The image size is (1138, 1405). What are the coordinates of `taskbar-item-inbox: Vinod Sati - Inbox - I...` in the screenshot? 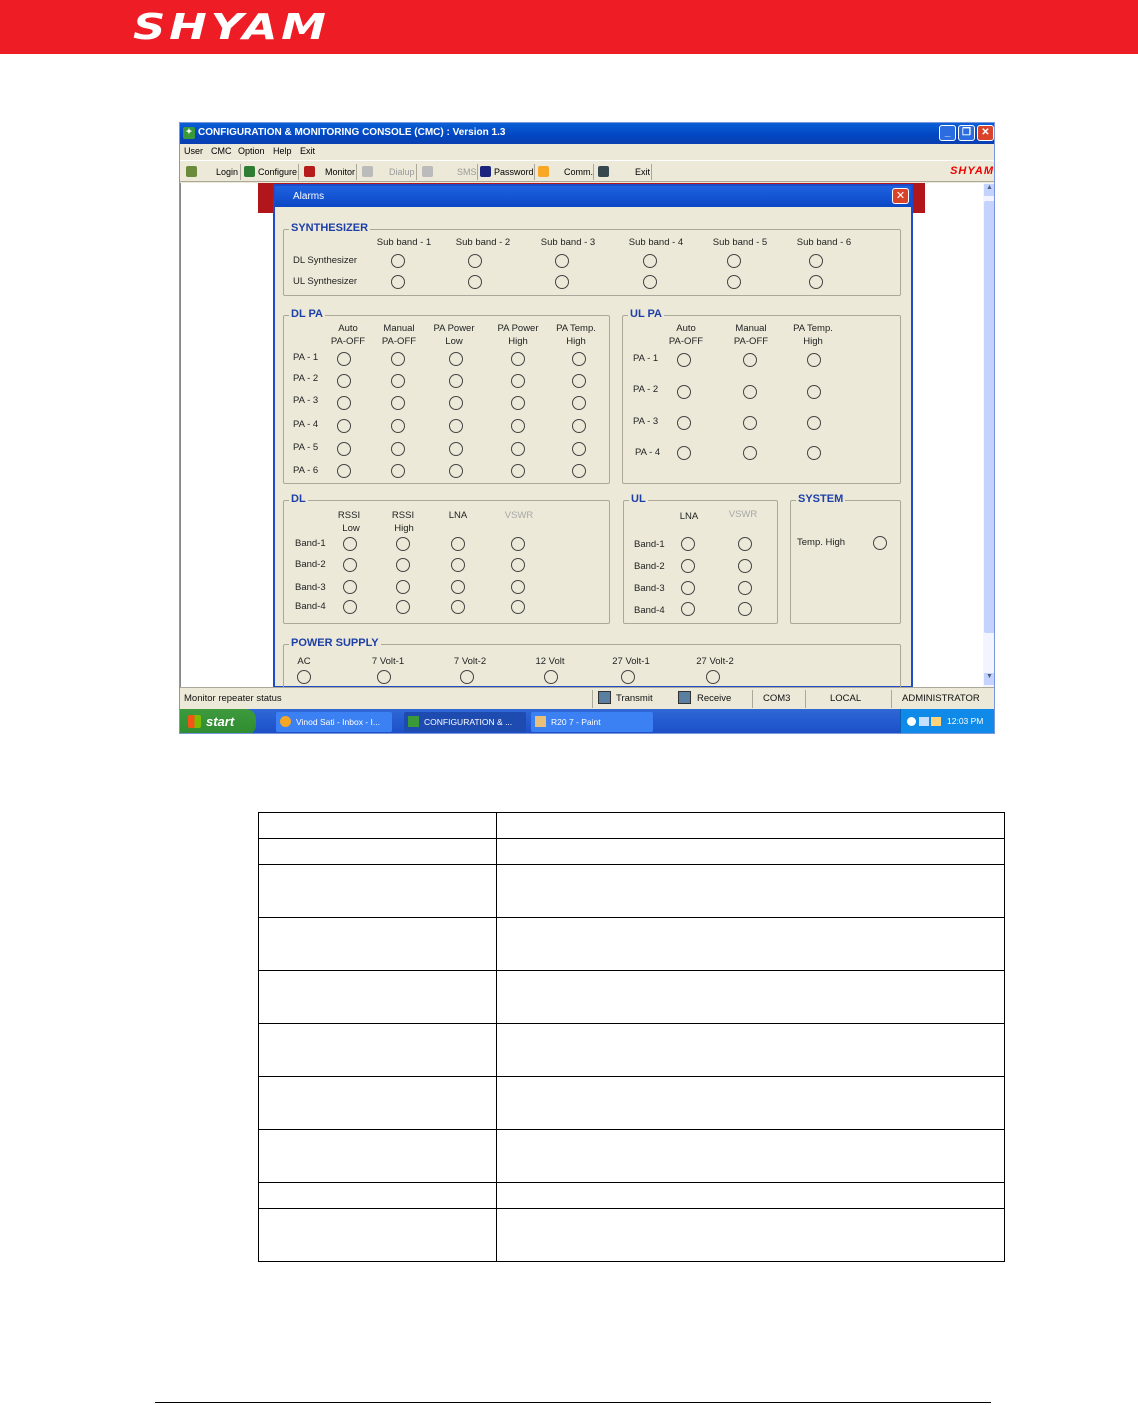 It's located at (334, 722).